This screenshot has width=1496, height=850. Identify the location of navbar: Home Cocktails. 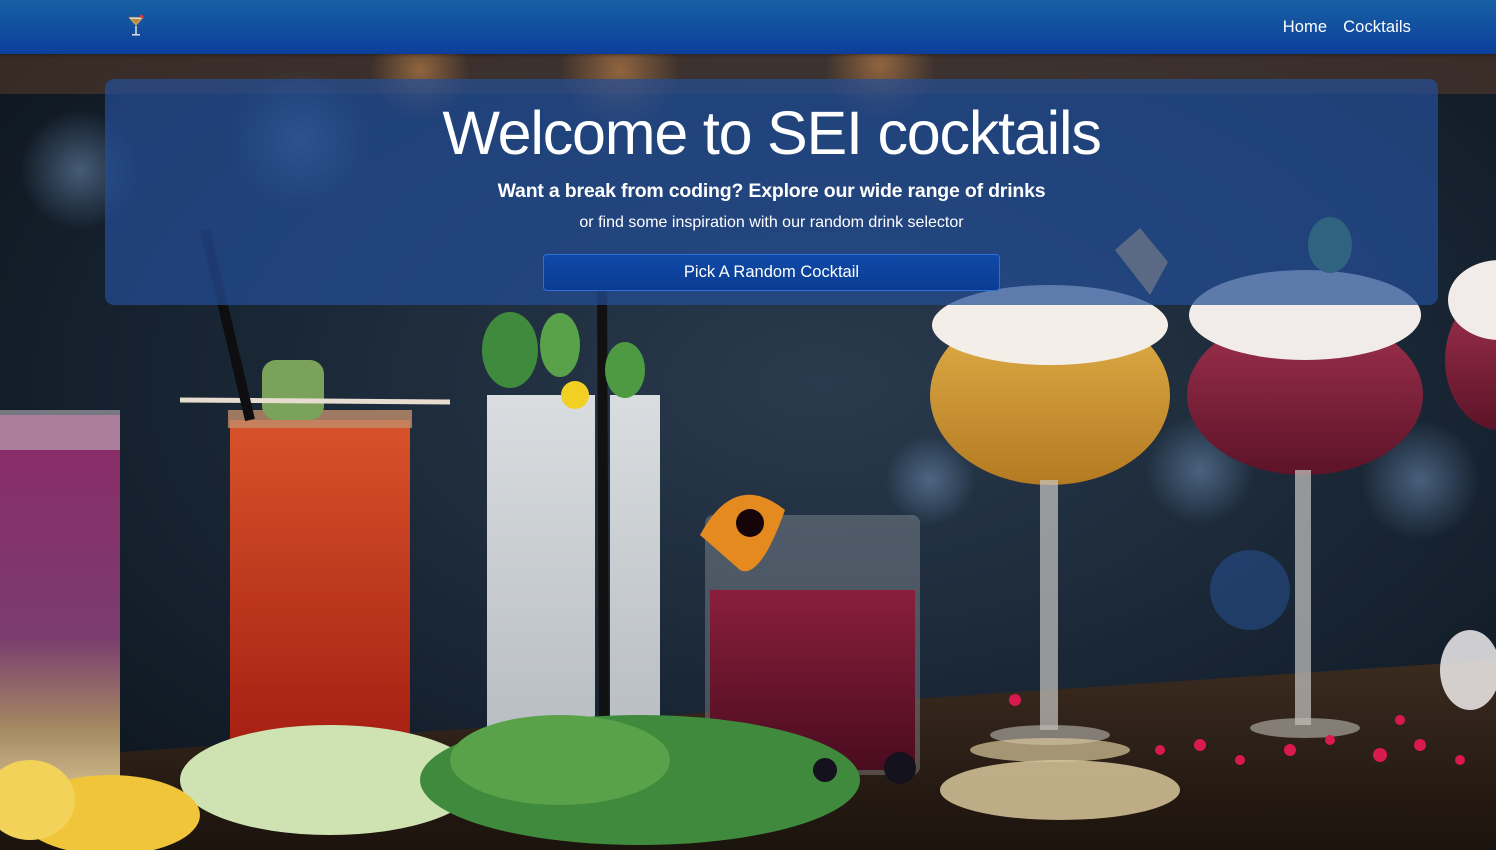
(748, 27).